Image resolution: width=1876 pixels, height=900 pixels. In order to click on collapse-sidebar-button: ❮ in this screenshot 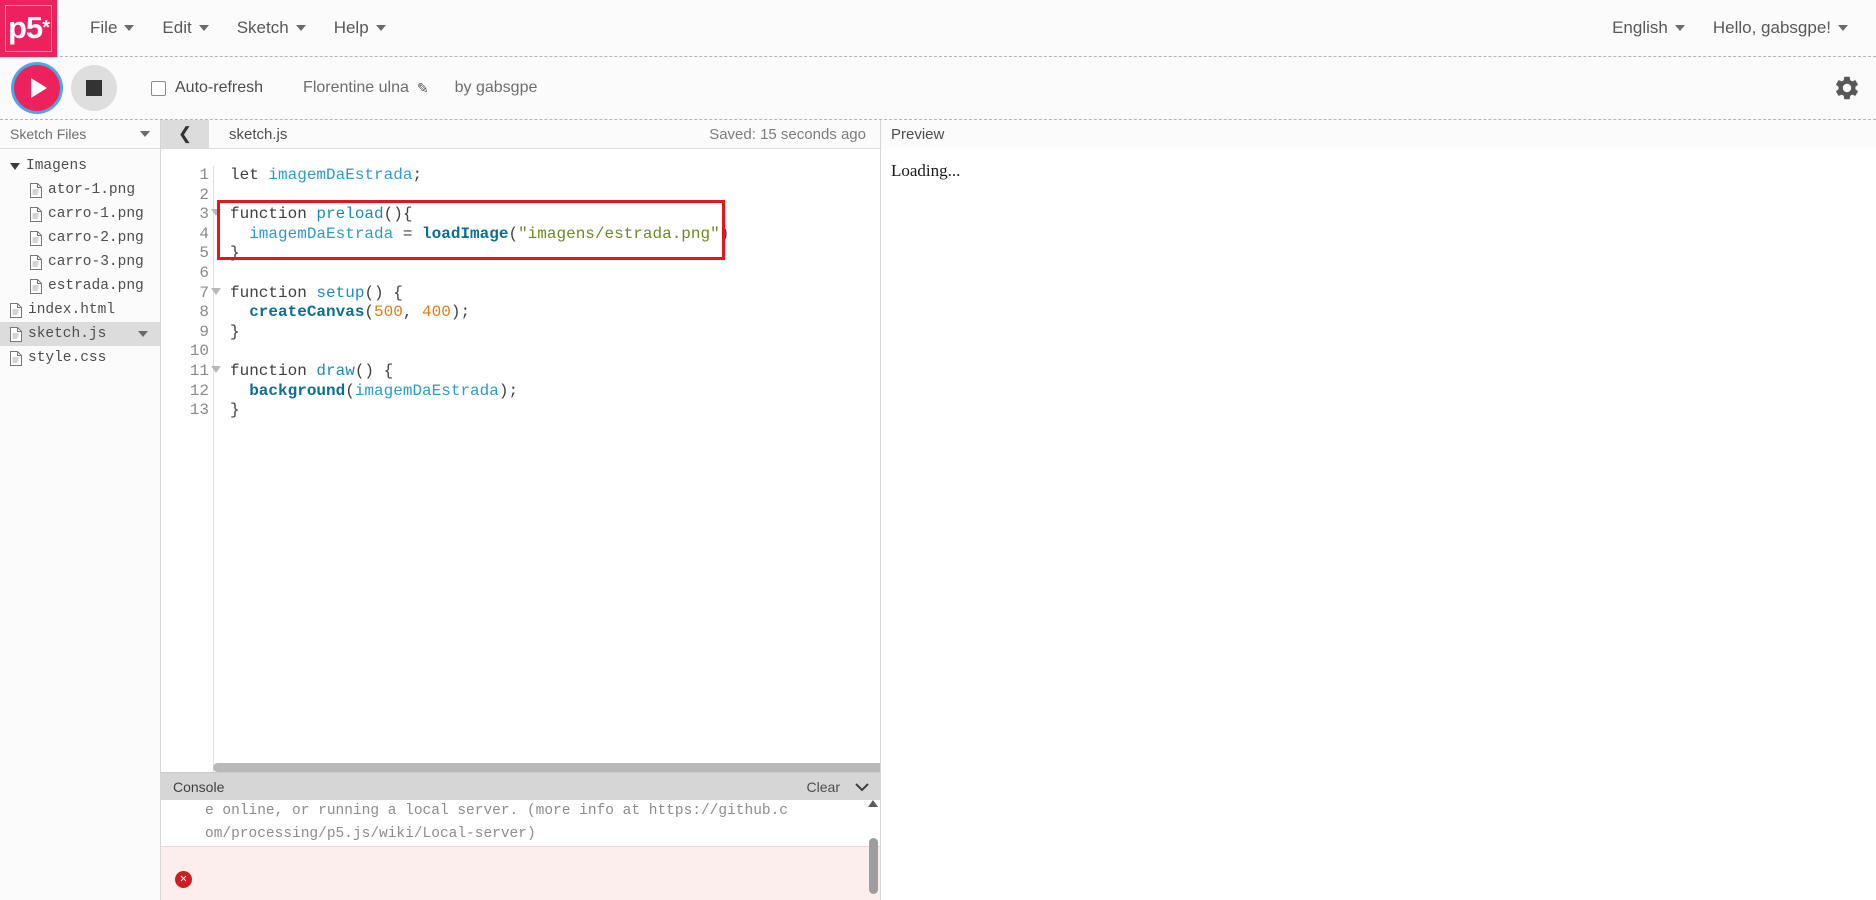, I will do `click(185, 134)`.